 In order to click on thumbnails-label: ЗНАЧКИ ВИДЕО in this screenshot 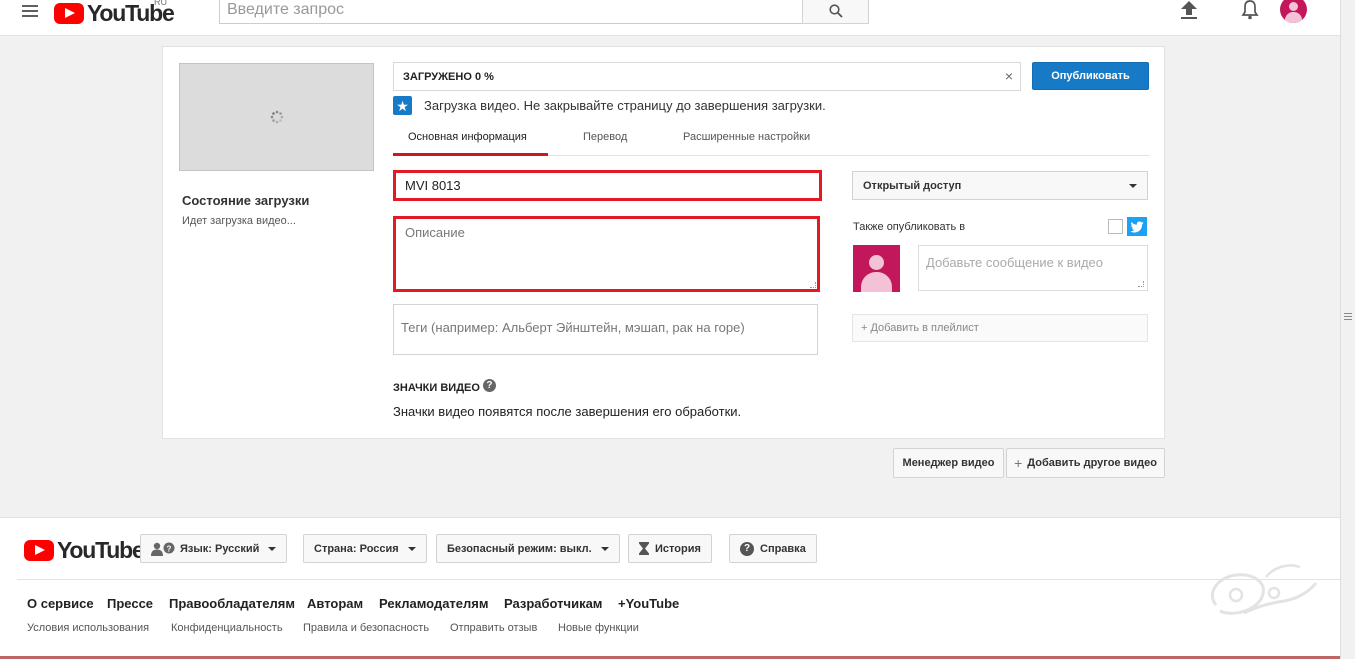, I will do `click(436, 388)`.